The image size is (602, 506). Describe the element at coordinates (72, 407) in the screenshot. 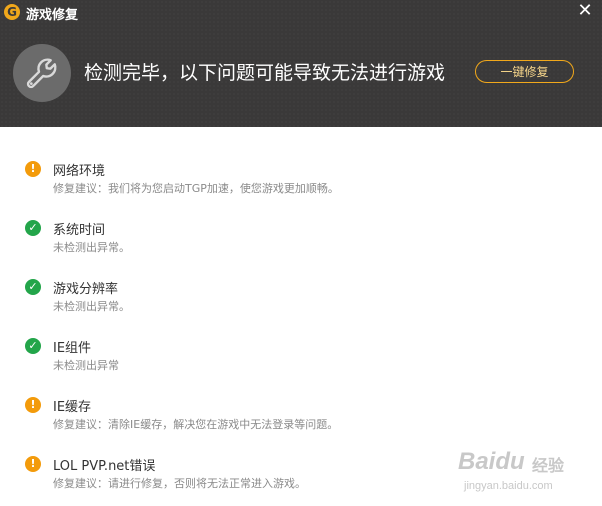

I see `check-item-title: IE缓存` at that location.